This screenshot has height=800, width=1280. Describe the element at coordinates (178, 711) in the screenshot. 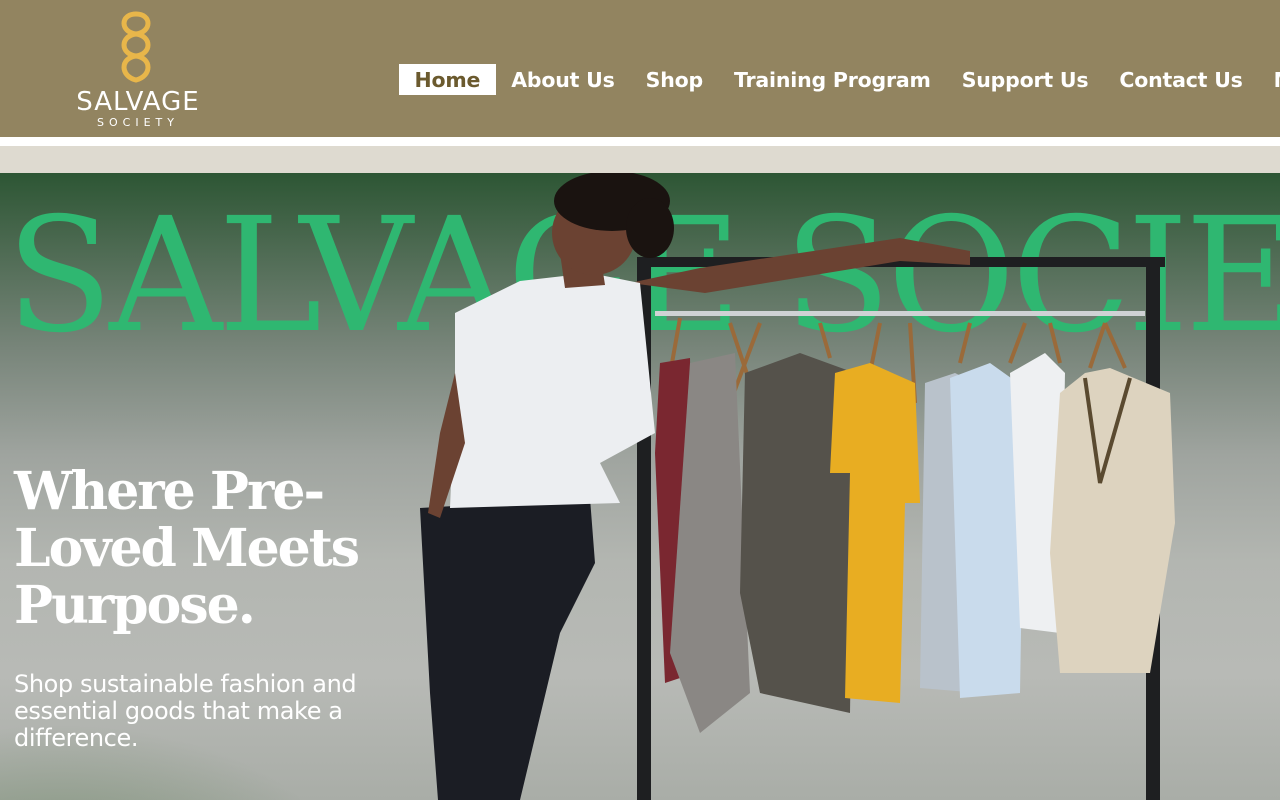

I see `hero-subtext-line: essential goods that make a` at that location.